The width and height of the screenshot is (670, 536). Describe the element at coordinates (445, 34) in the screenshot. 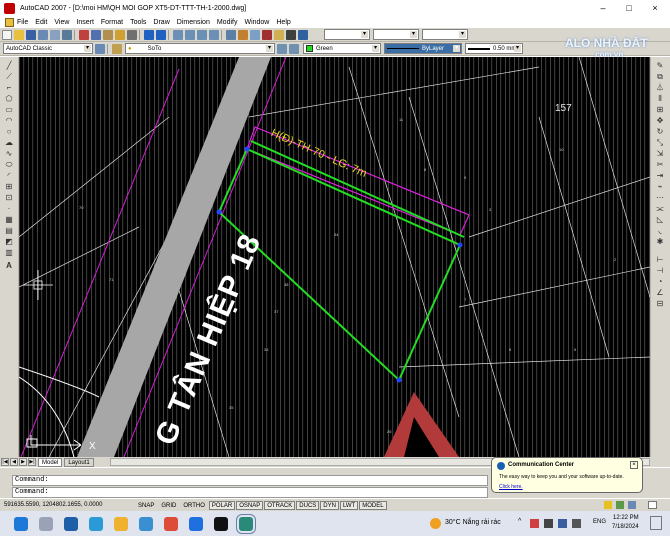

I see `table-style-select: ▾` at that location.